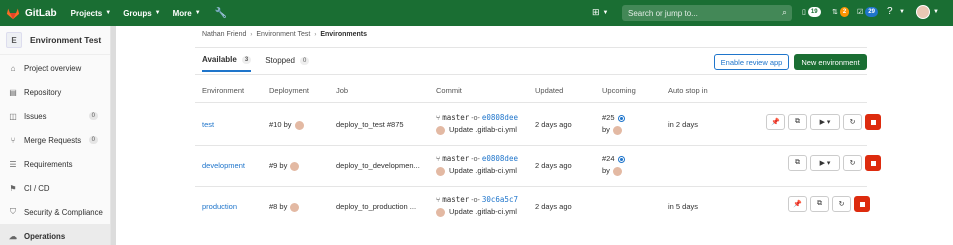 The image size is (953, 245). What do you see at coordinates (830, 62) in the screenshot?
I see `new-environment-button: New environment` at bounding box center [830, 62].